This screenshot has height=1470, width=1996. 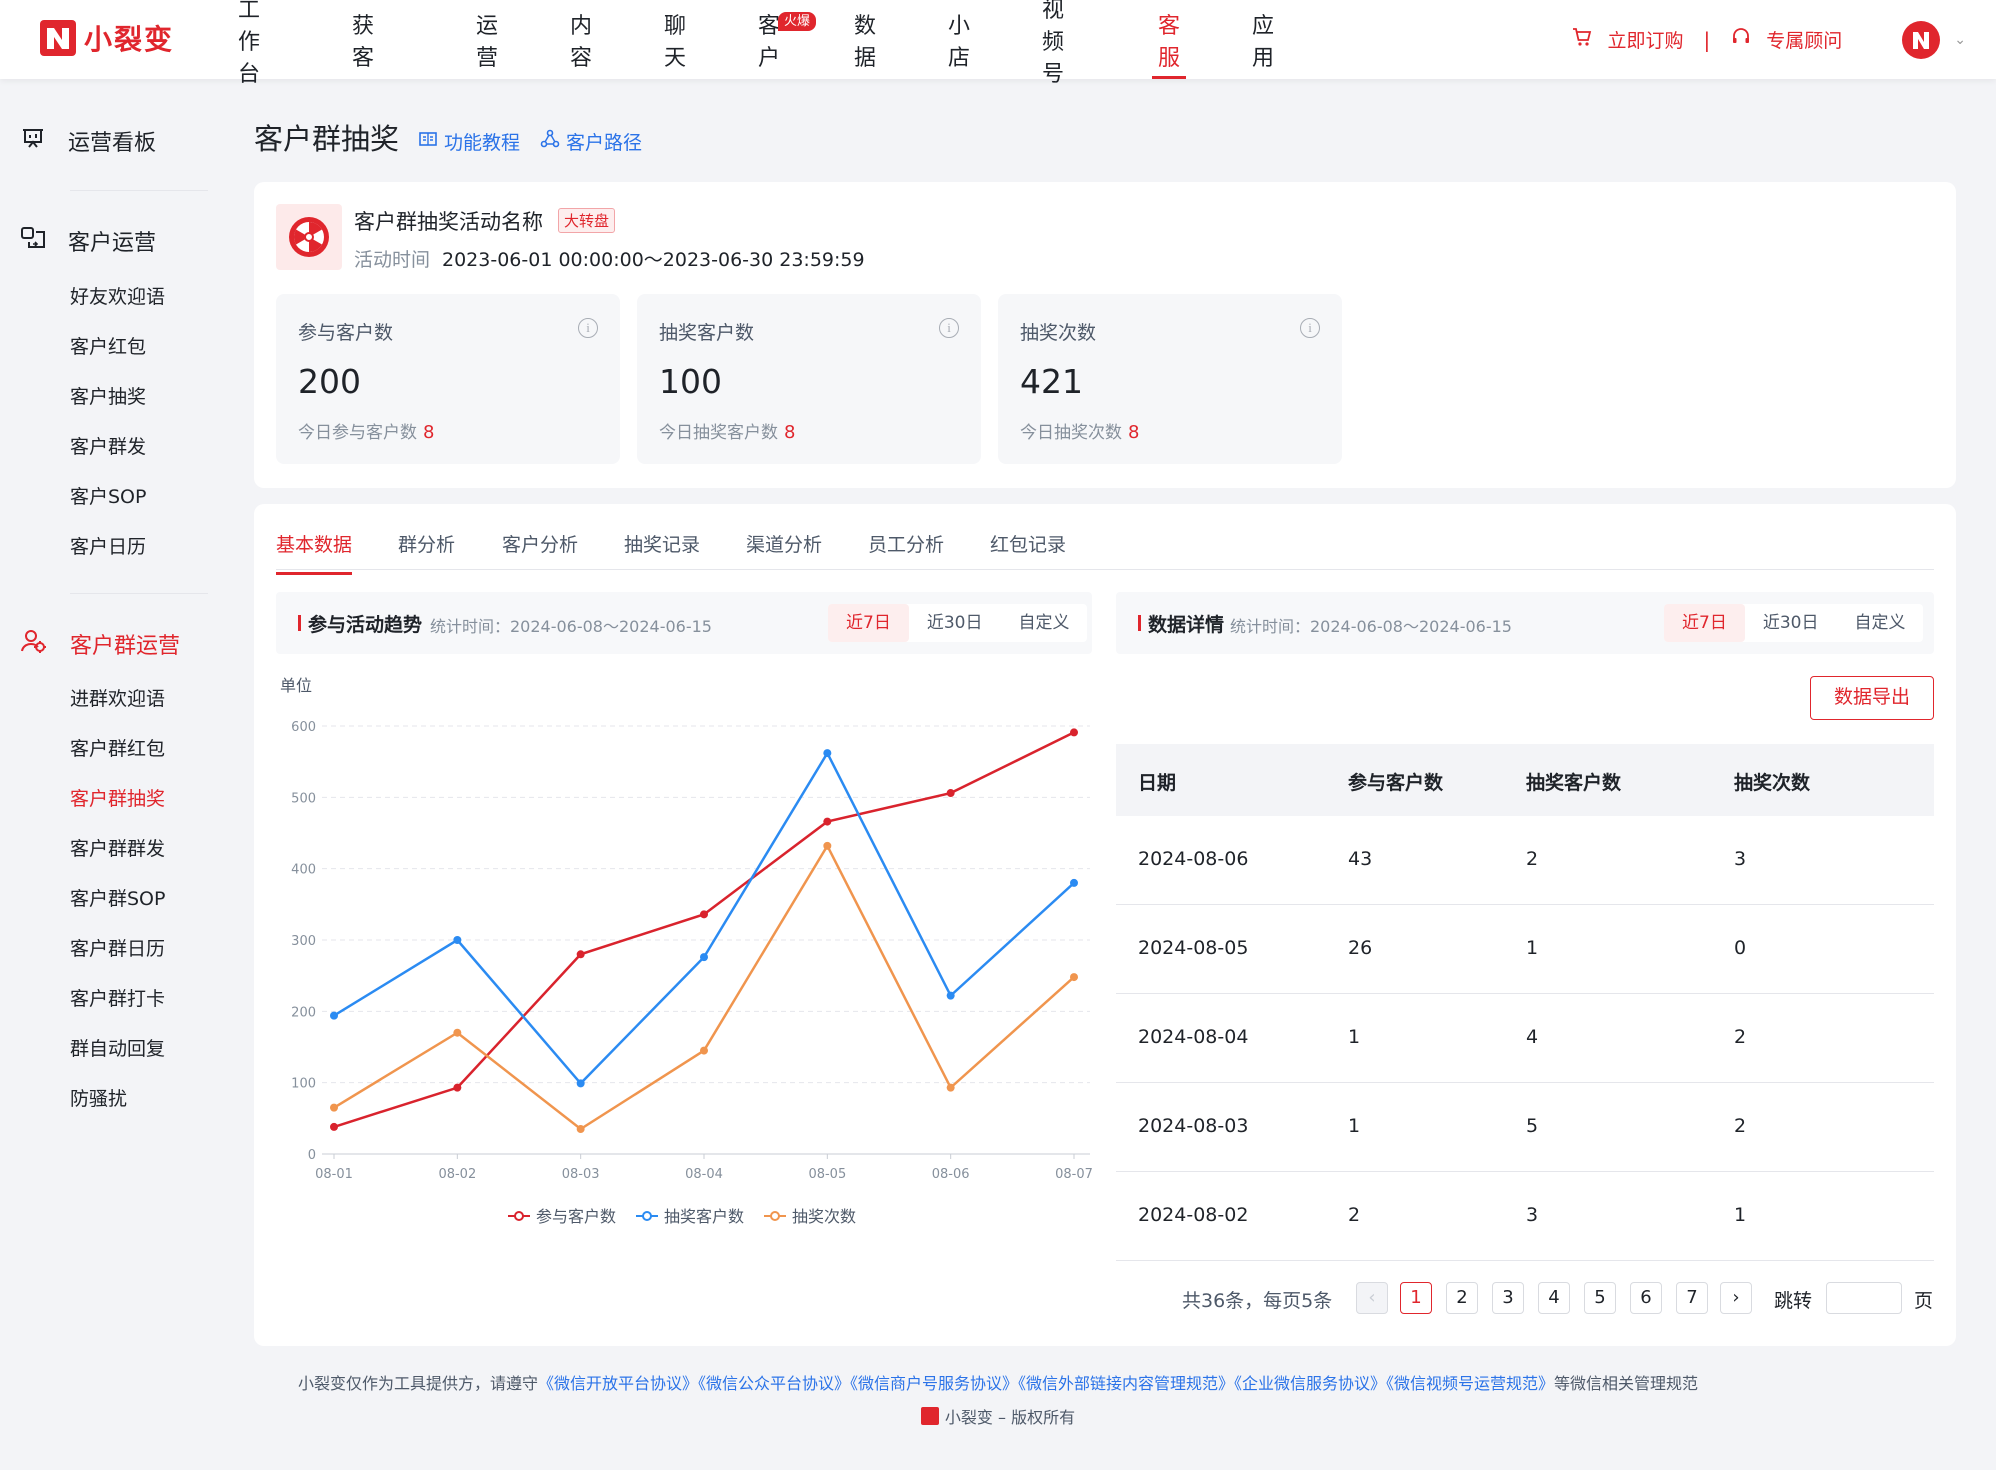 I want to click on page-button: 7, so click(x=1692, y=1298).